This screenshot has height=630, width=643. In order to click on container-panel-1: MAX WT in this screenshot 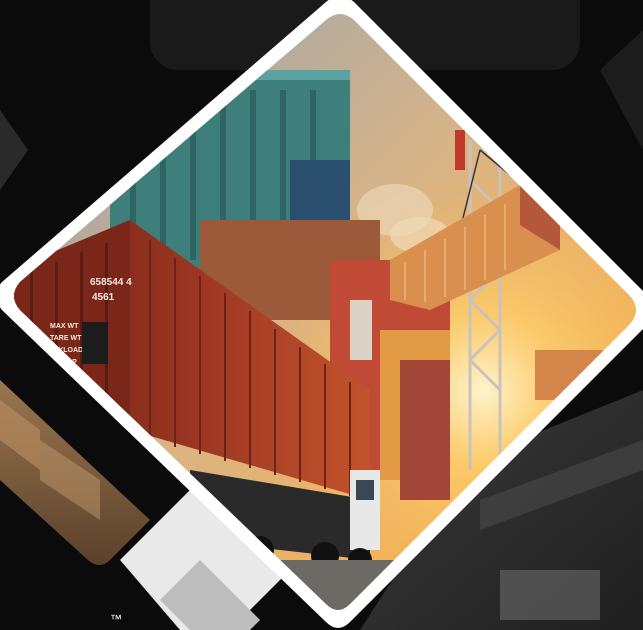, I will do `click(64, 326)`.